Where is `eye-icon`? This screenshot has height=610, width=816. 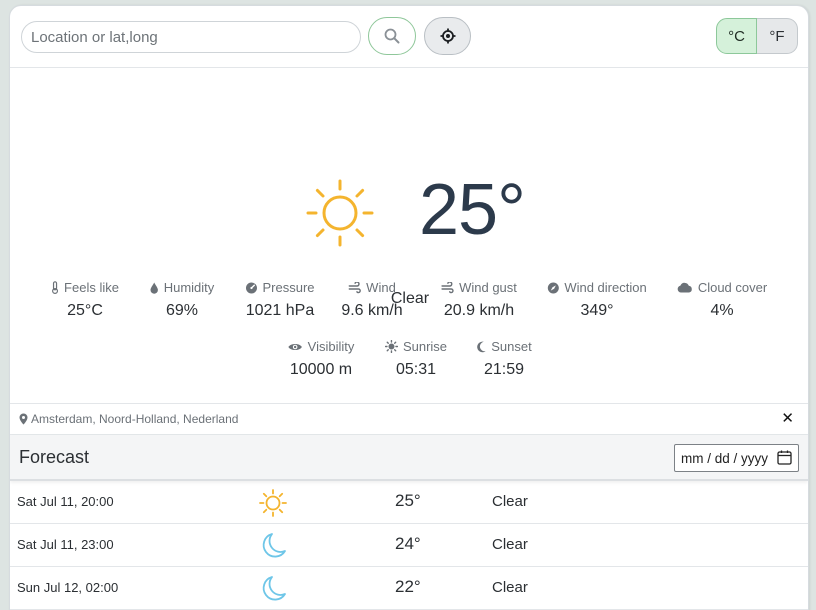 eye-icon is located at coordinates (295, 346).